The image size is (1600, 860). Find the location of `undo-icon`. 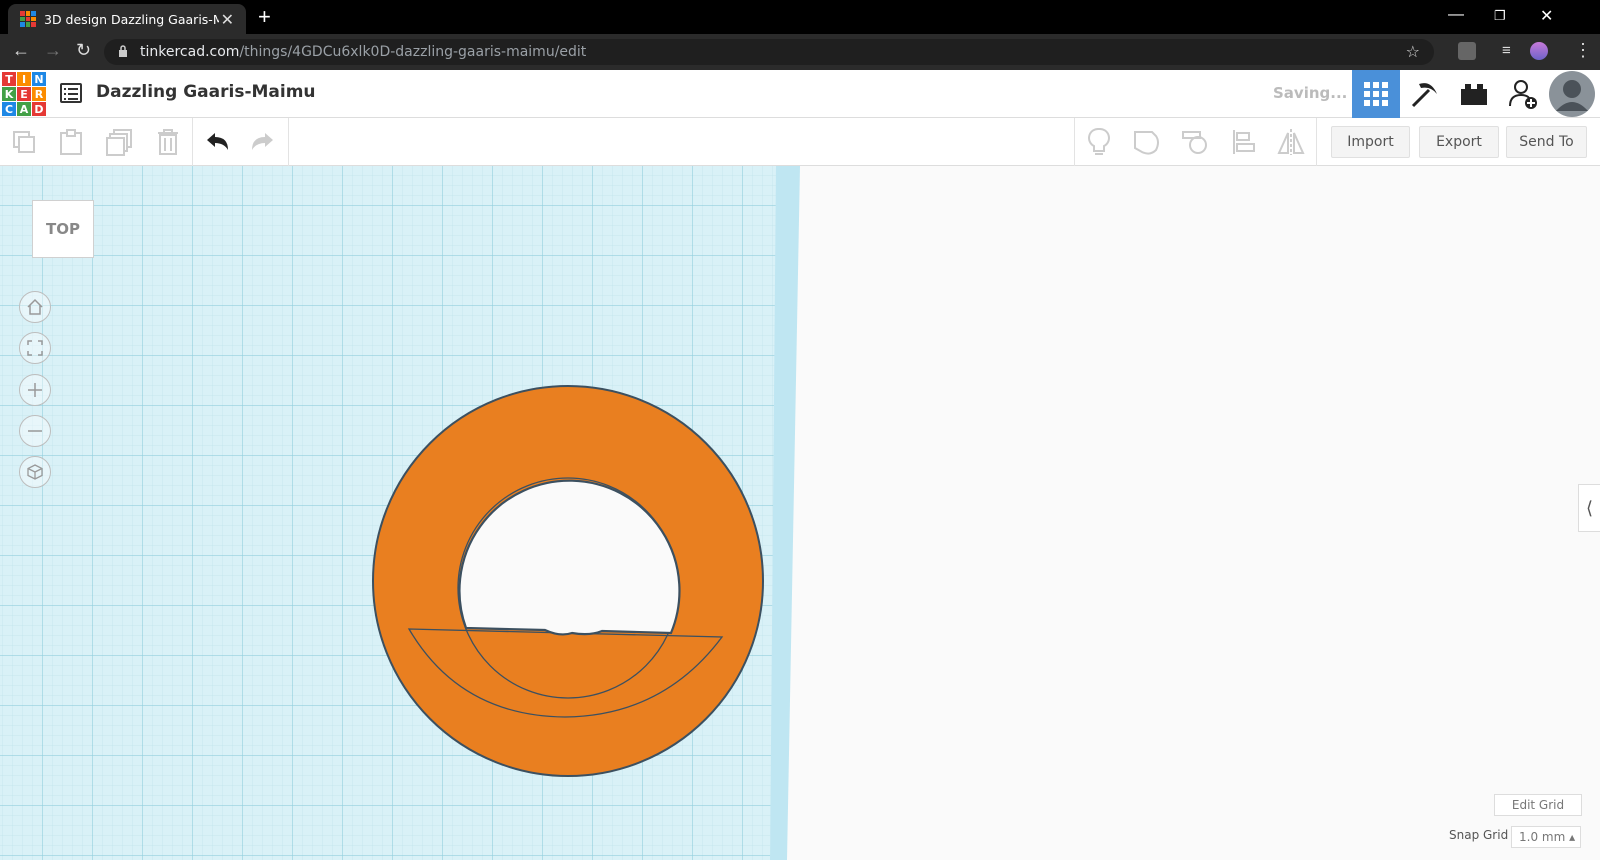

undo-icon is located at coordinates (217, 142).